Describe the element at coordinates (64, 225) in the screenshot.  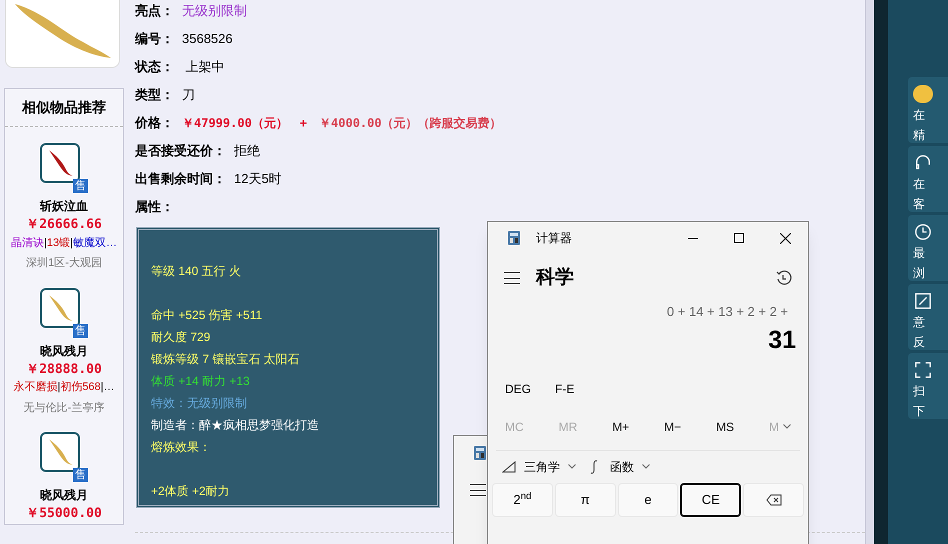
I see `item-price: ￥26666.66` at that location.